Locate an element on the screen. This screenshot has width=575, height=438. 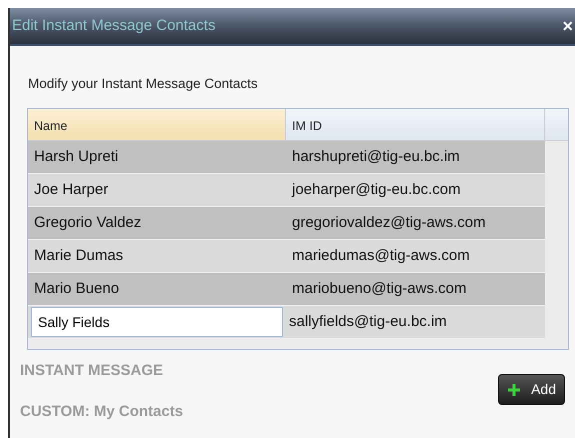
window-title: Edit Instant Message Contacts is located at coordinates (114, 26).